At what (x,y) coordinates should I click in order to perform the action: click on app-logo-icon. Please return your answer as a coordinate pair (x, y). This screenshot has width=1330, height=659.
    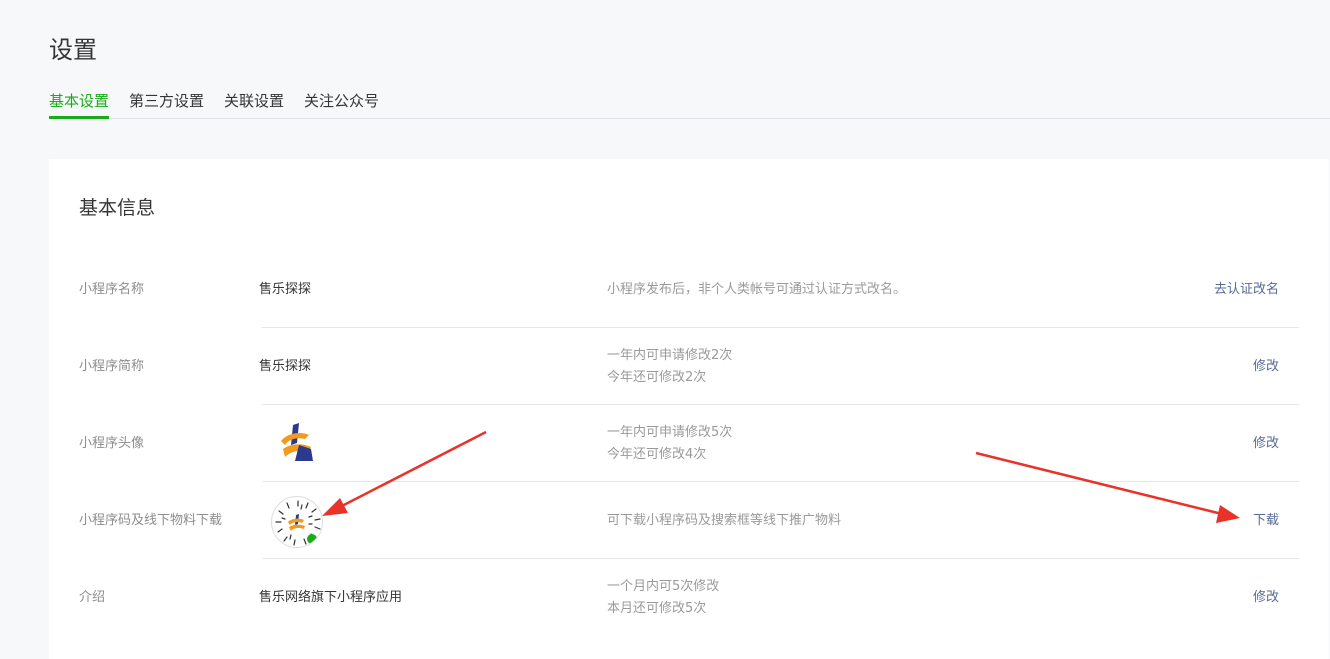
    Looking at the image, I should click on (299, 443).